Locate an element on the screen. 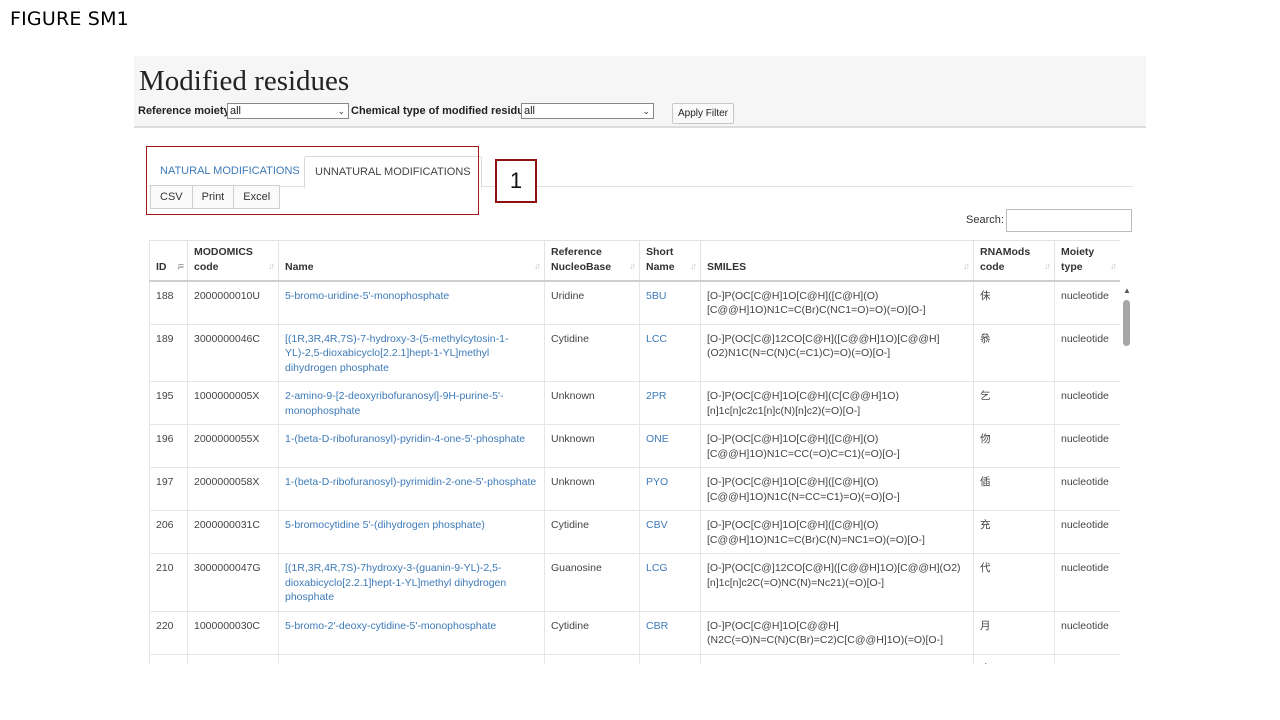  rnamods-value: 代 is located at coordinates (985, 568).